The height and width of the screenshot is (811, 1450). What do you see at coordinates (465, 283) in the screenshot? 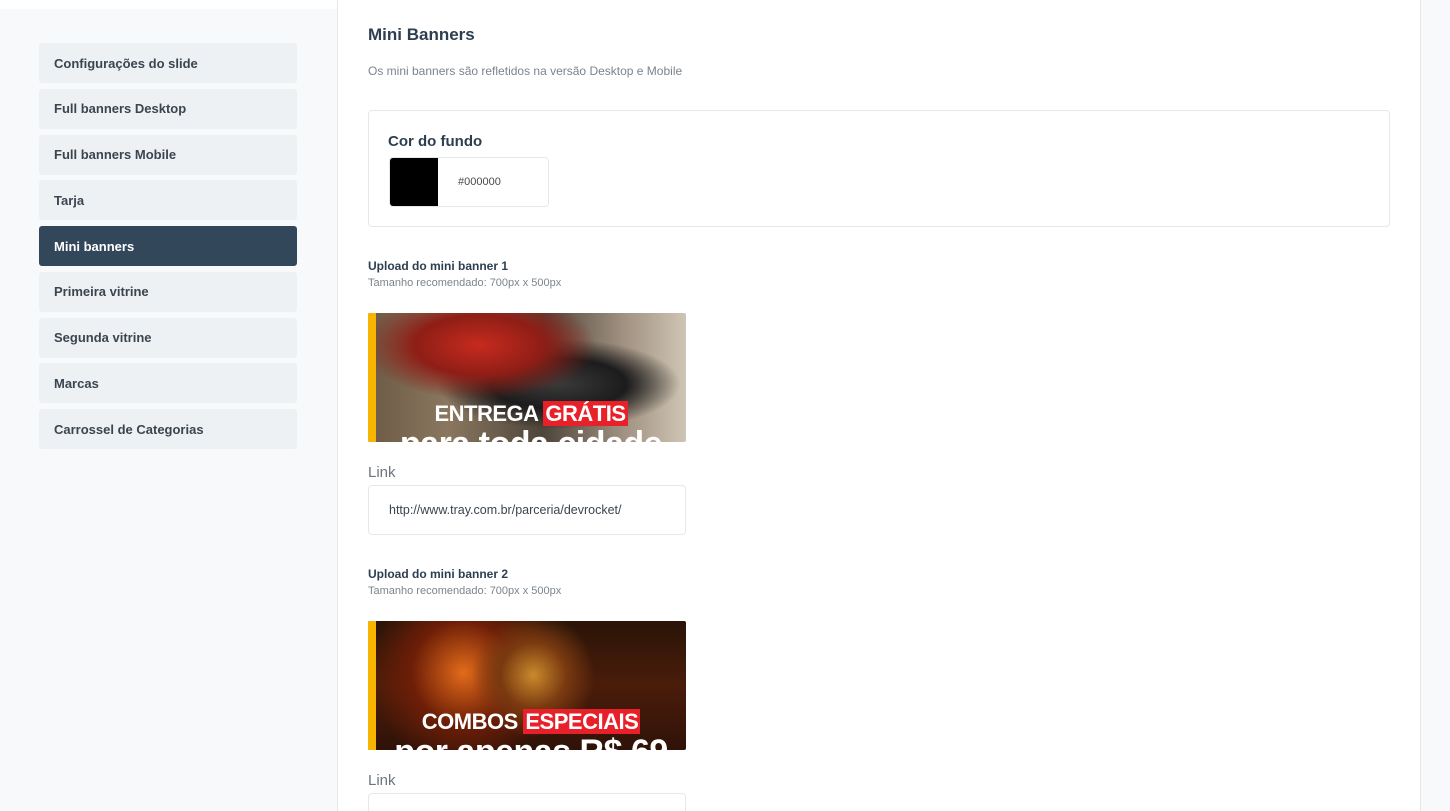
I see `upload-mini-banner-1-hint: Tamanho recomendado: 700px x 500px` at bounding box center [465, 283].